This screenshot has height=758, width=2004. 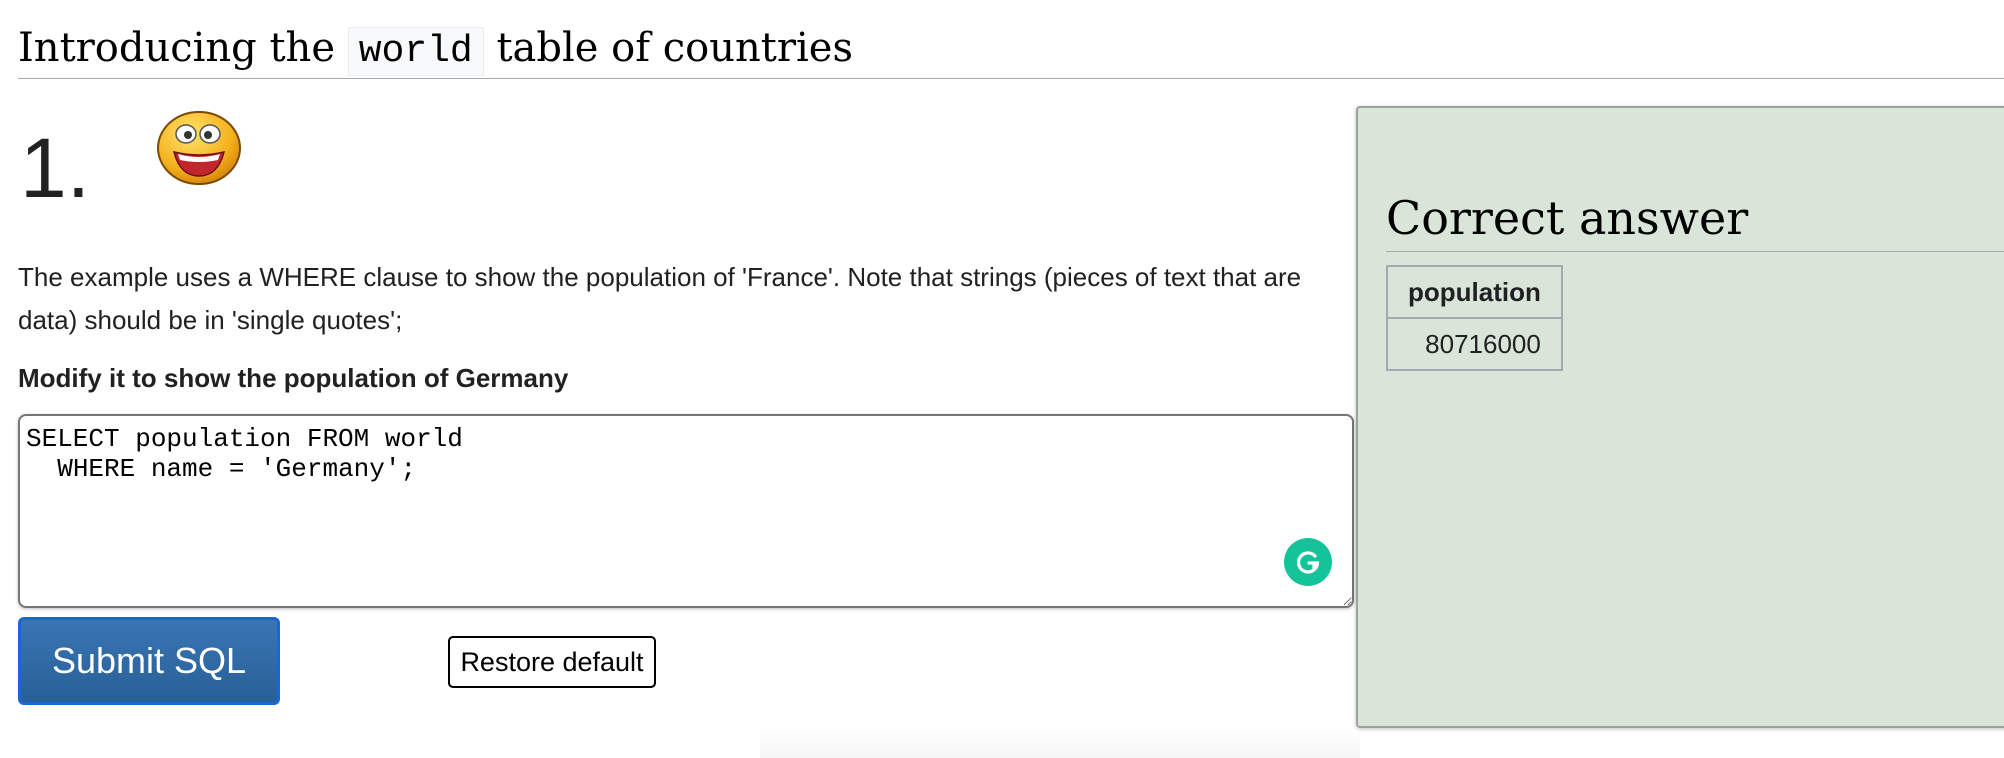 I want to click on title-suffix: table of countries, so click(x=674, y=48).